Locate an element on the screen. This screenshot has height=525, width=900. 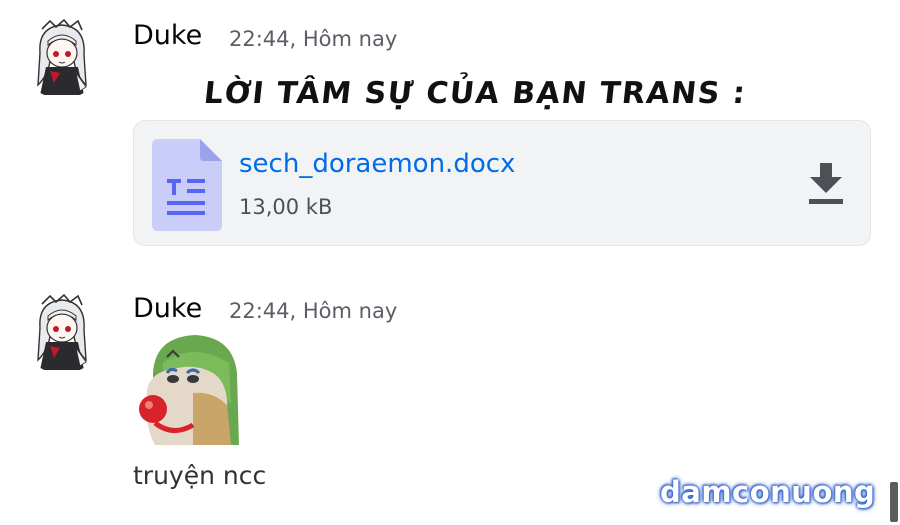
meme-caption: LỜI TÂM SỰ CỦA BẠN TRANS : is located at coordinates (475, 93).